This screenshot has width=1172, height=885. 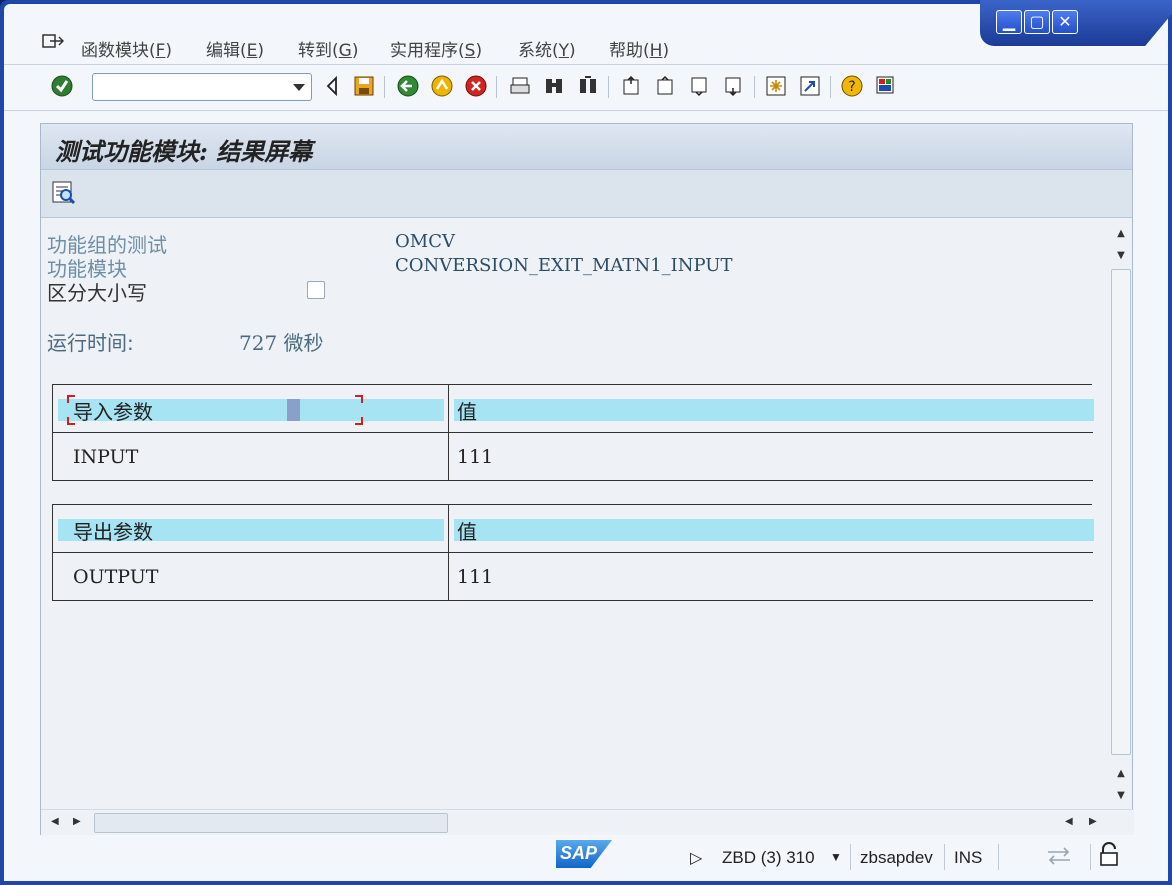 I want to click on table-header-cell: 导入参数, so click(x=251, y=408).